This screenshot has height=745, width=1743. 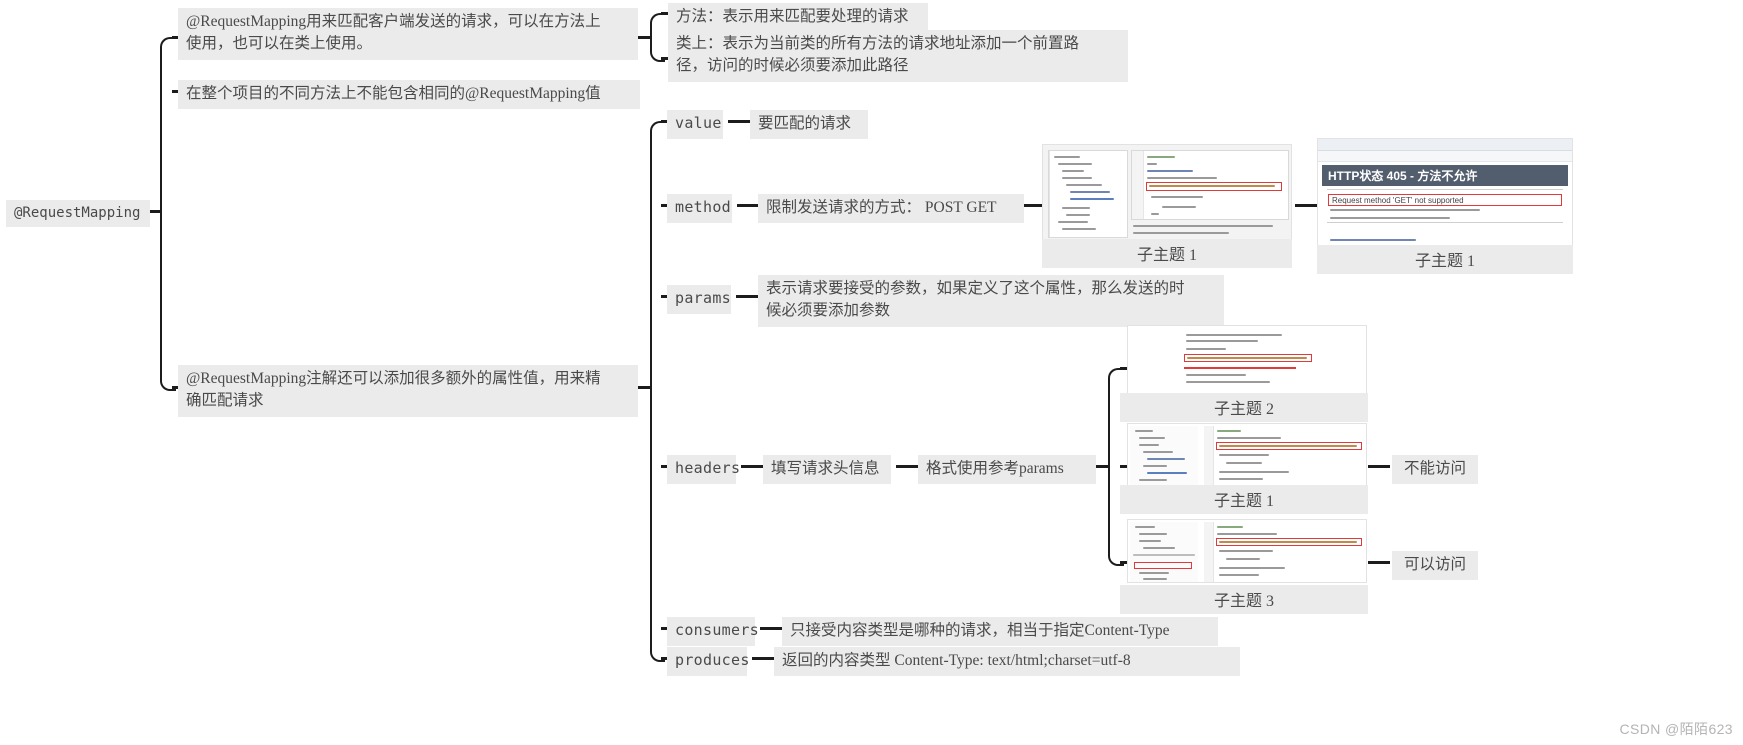 I want to click on attribute-name-method: method, so click(x=699, y=208).